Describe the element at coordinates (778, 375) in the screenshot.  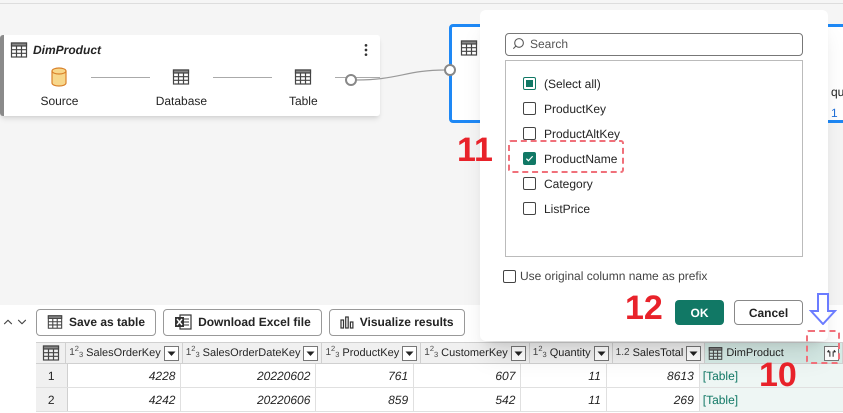
I see `step-number: 10` at that location.